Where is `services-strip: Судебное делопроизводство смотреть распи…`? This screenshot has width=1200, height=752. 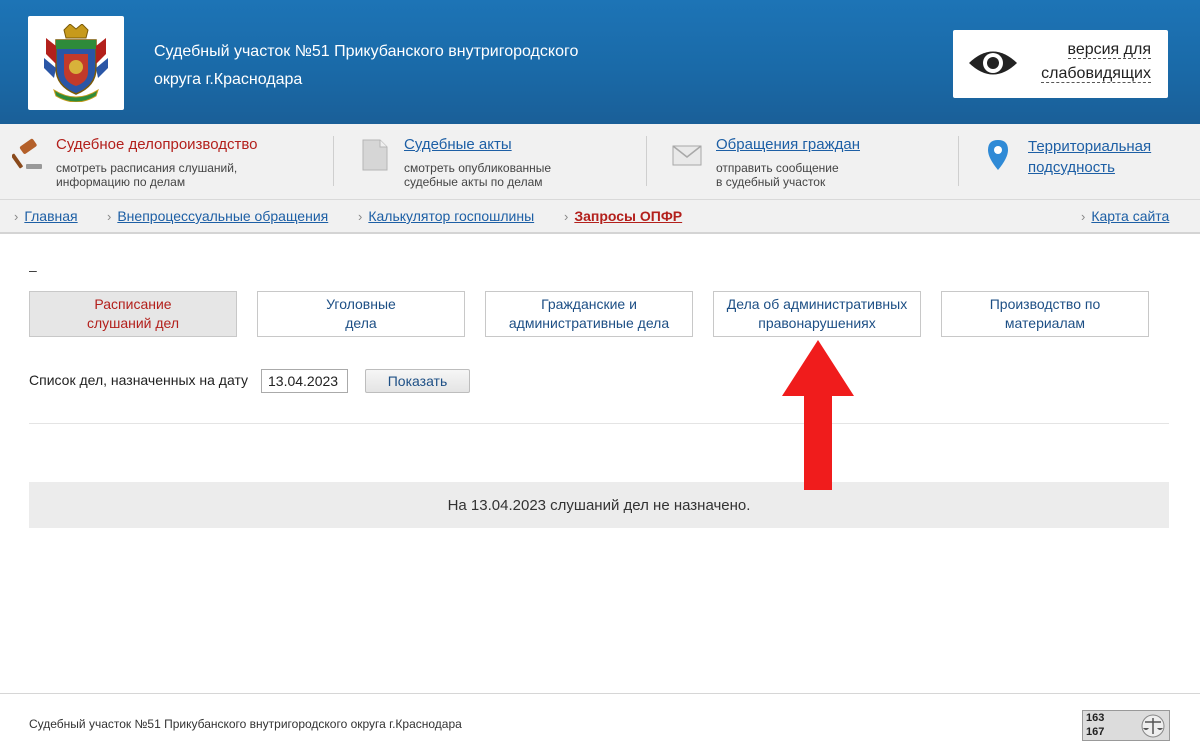
services-strip: Судебное делопроизводство смотреть распи… is located at coordinates (600, 162).